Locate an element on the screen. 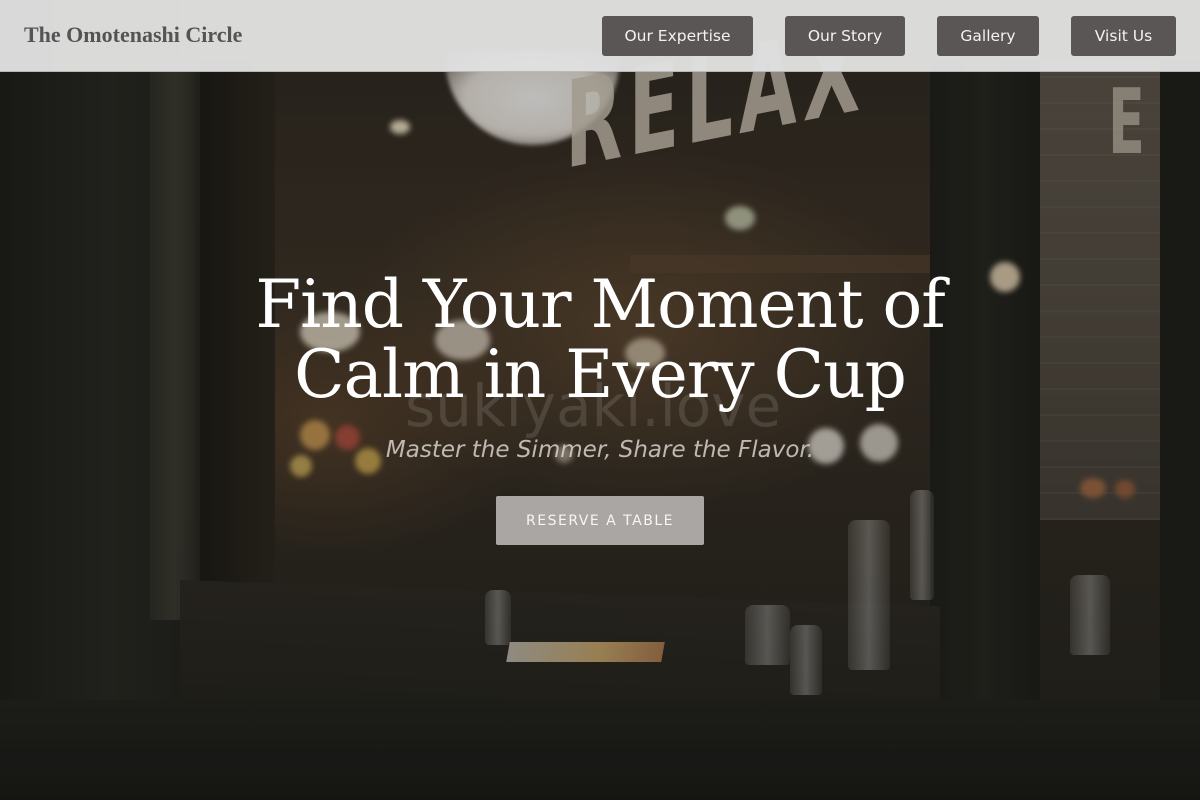  hero-subtitle: Master the Simmer, Share the Flavor. is located at coordinates (600, 450).